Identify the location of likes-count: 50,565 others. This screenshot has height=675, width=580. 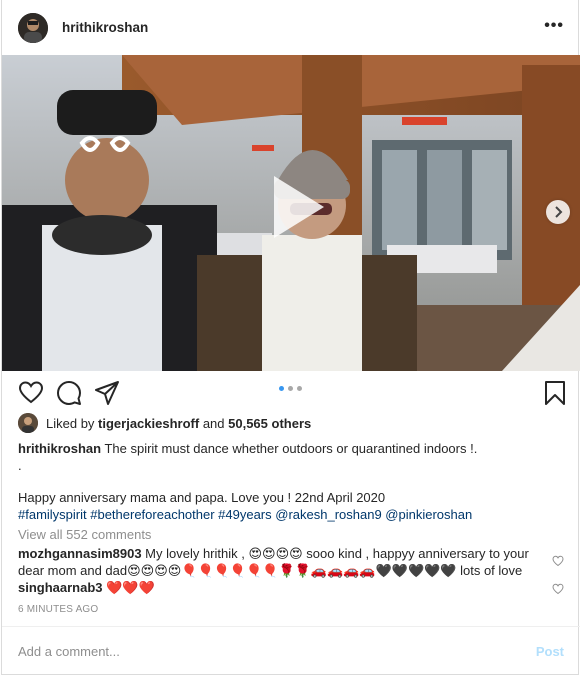
(269, 423).